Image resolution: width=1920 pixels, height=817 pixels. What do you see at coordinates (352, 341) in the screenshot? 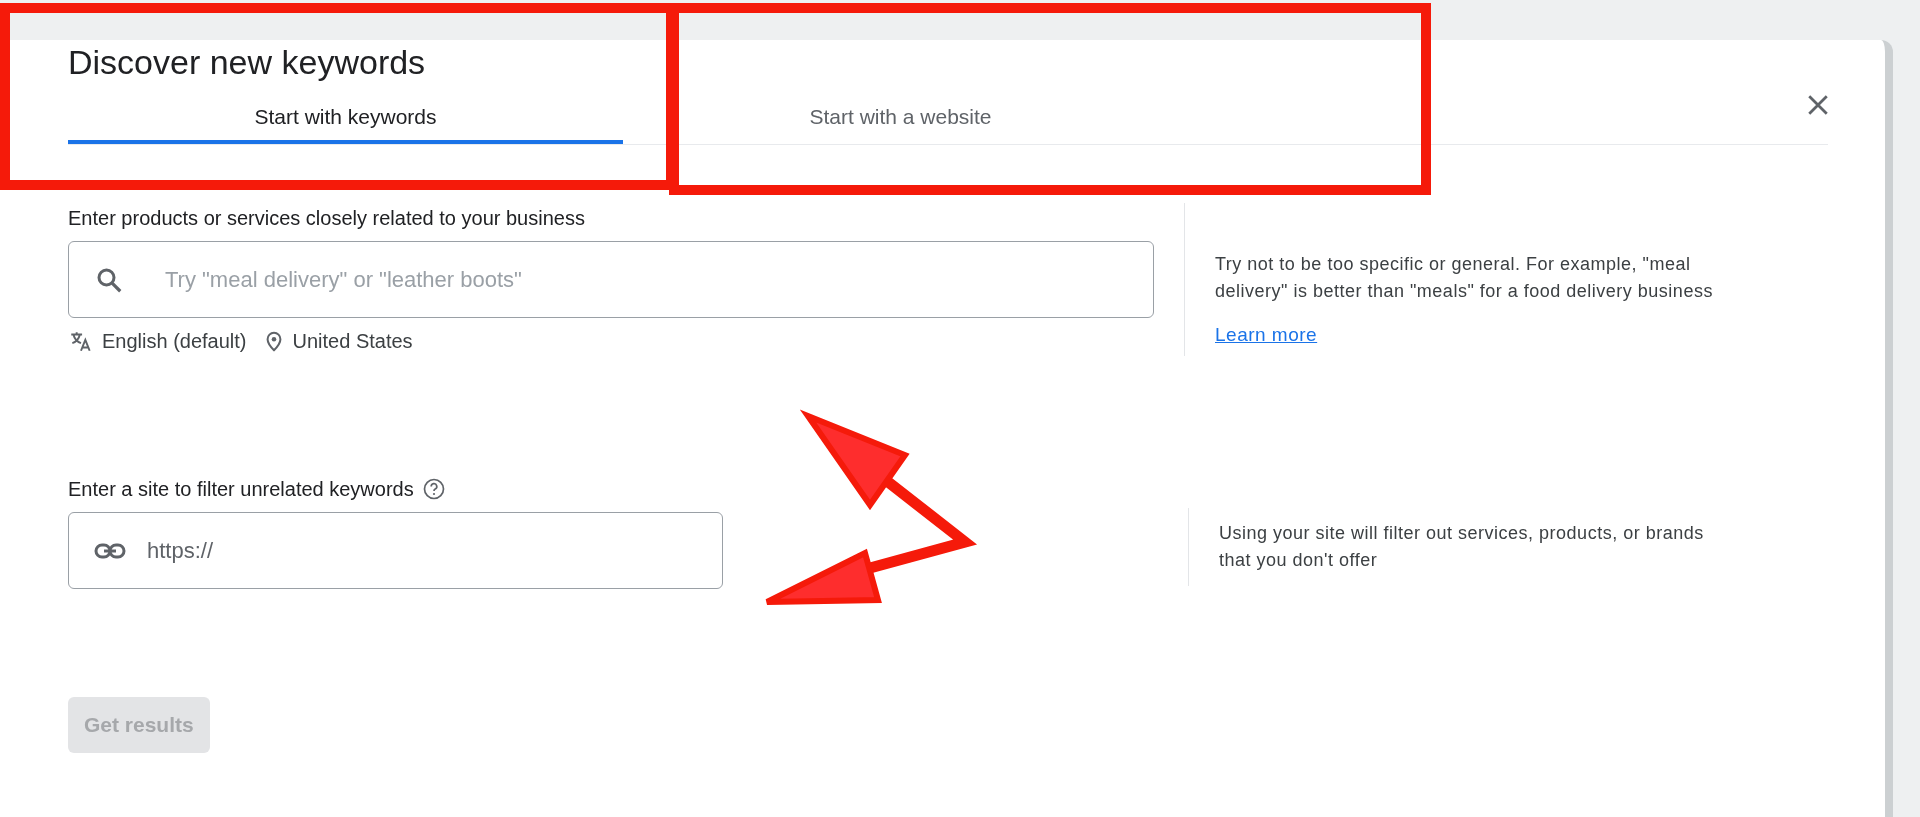
I see `location-setting: United States` at bounding box center [352, 341].